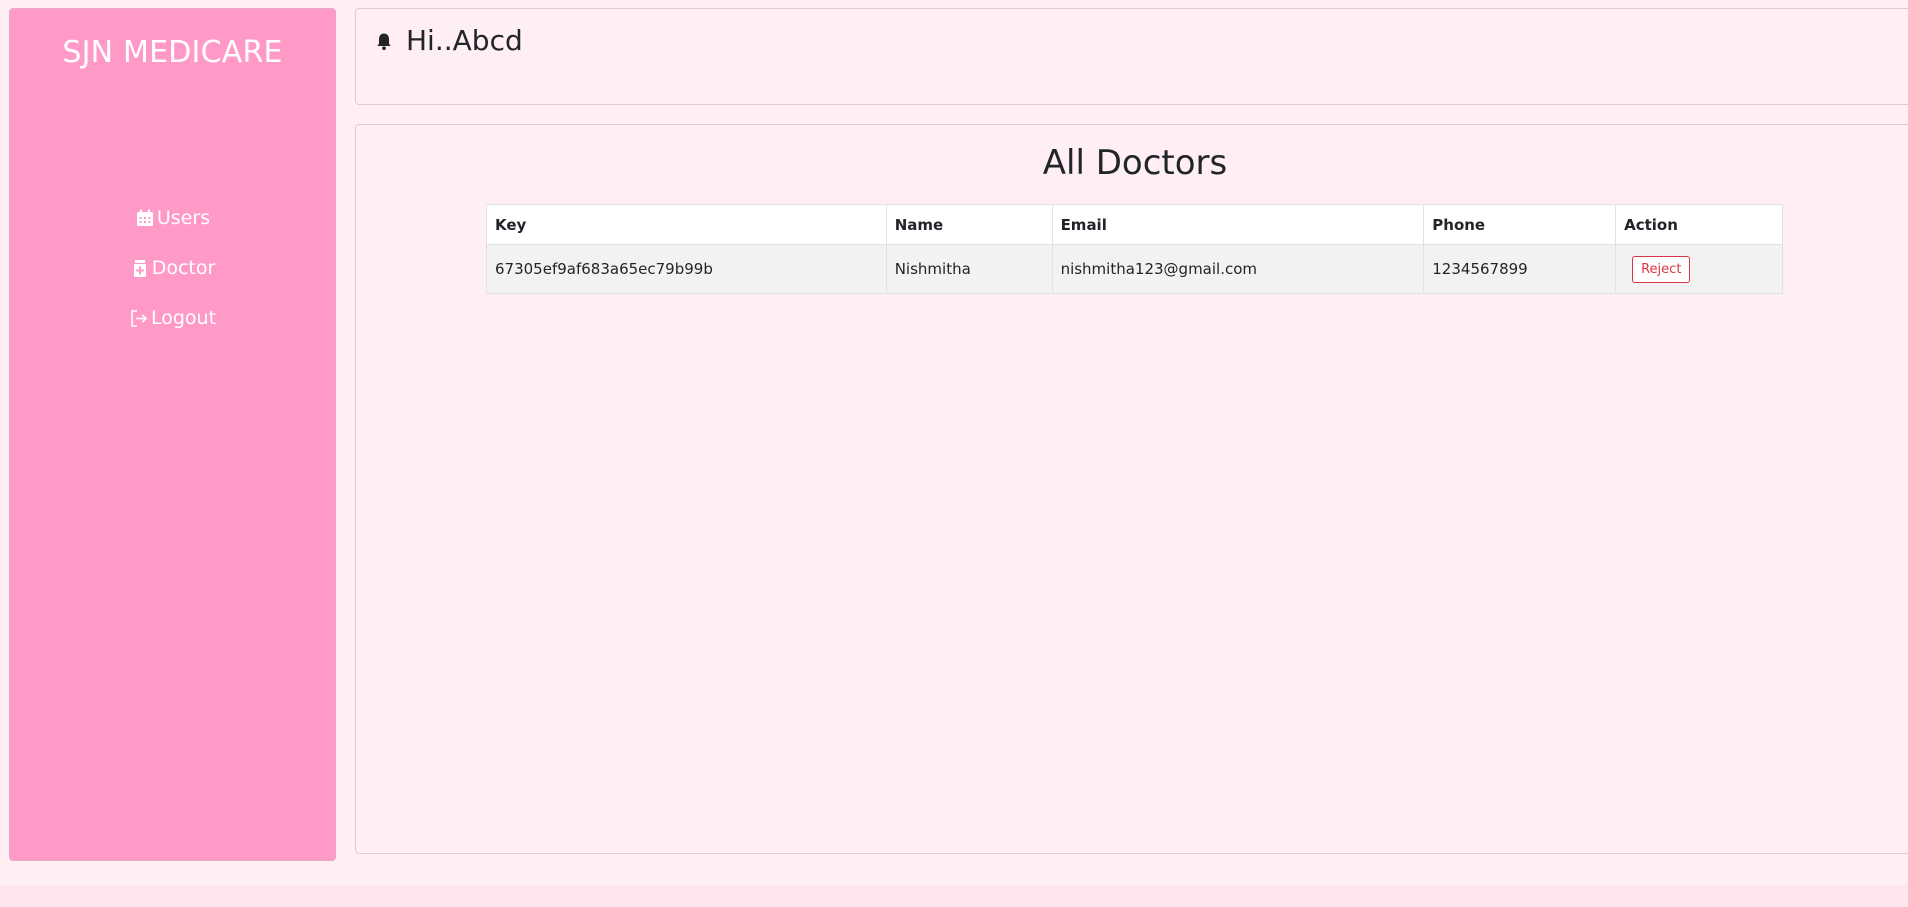  I want to click on column-header-key: Key, so click(686, 224).